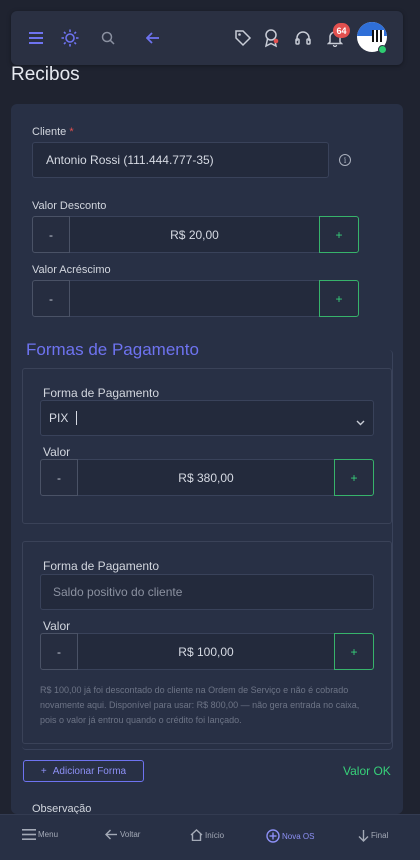  Describe the element at coordinates (59, 418) in the screenshot. I see `forma-value-1: PIX` at that location.